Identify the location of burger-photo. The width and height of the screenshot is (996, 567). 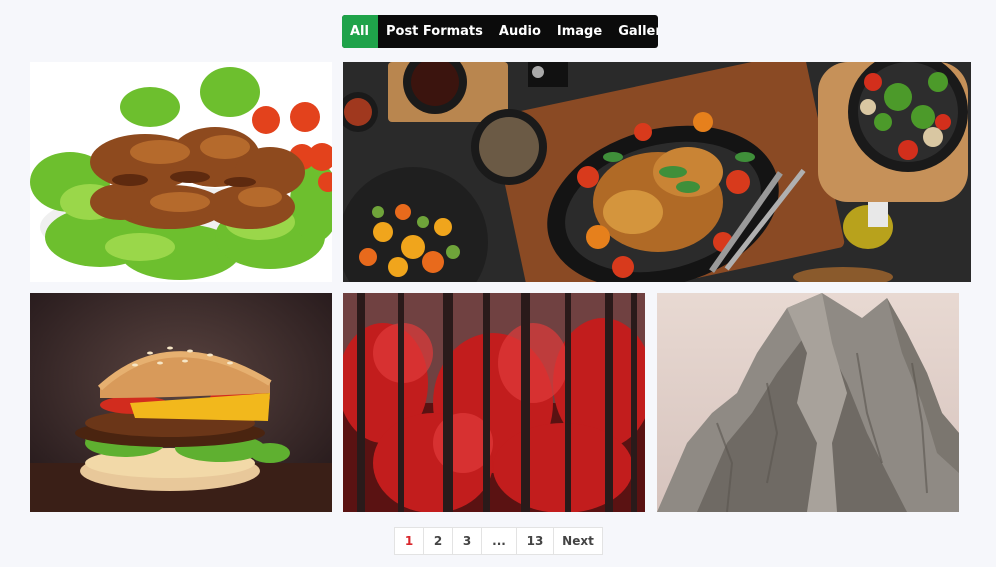
(181, 402).